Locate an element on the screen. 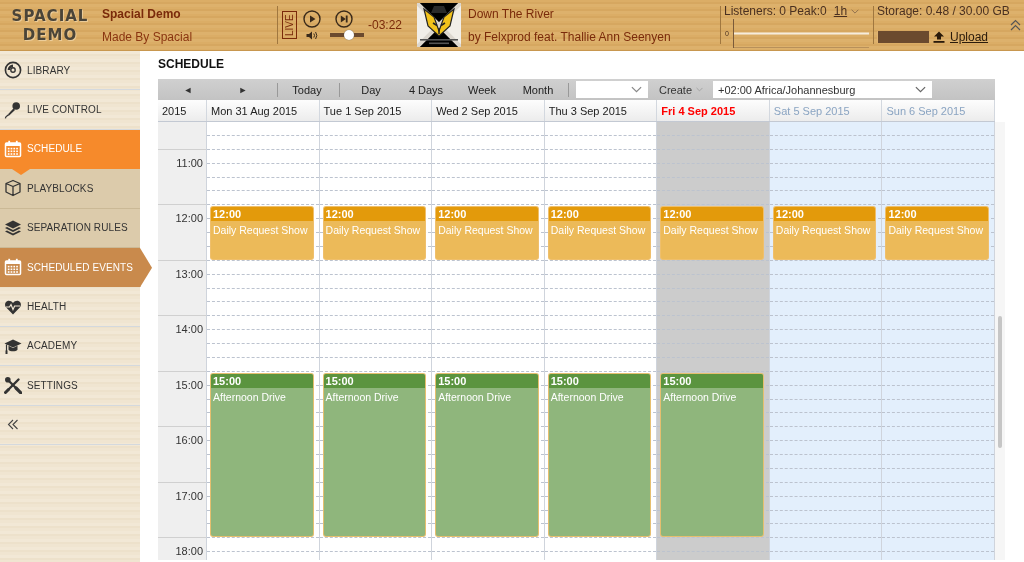  cube-icon is located at coordinates (13, 188).